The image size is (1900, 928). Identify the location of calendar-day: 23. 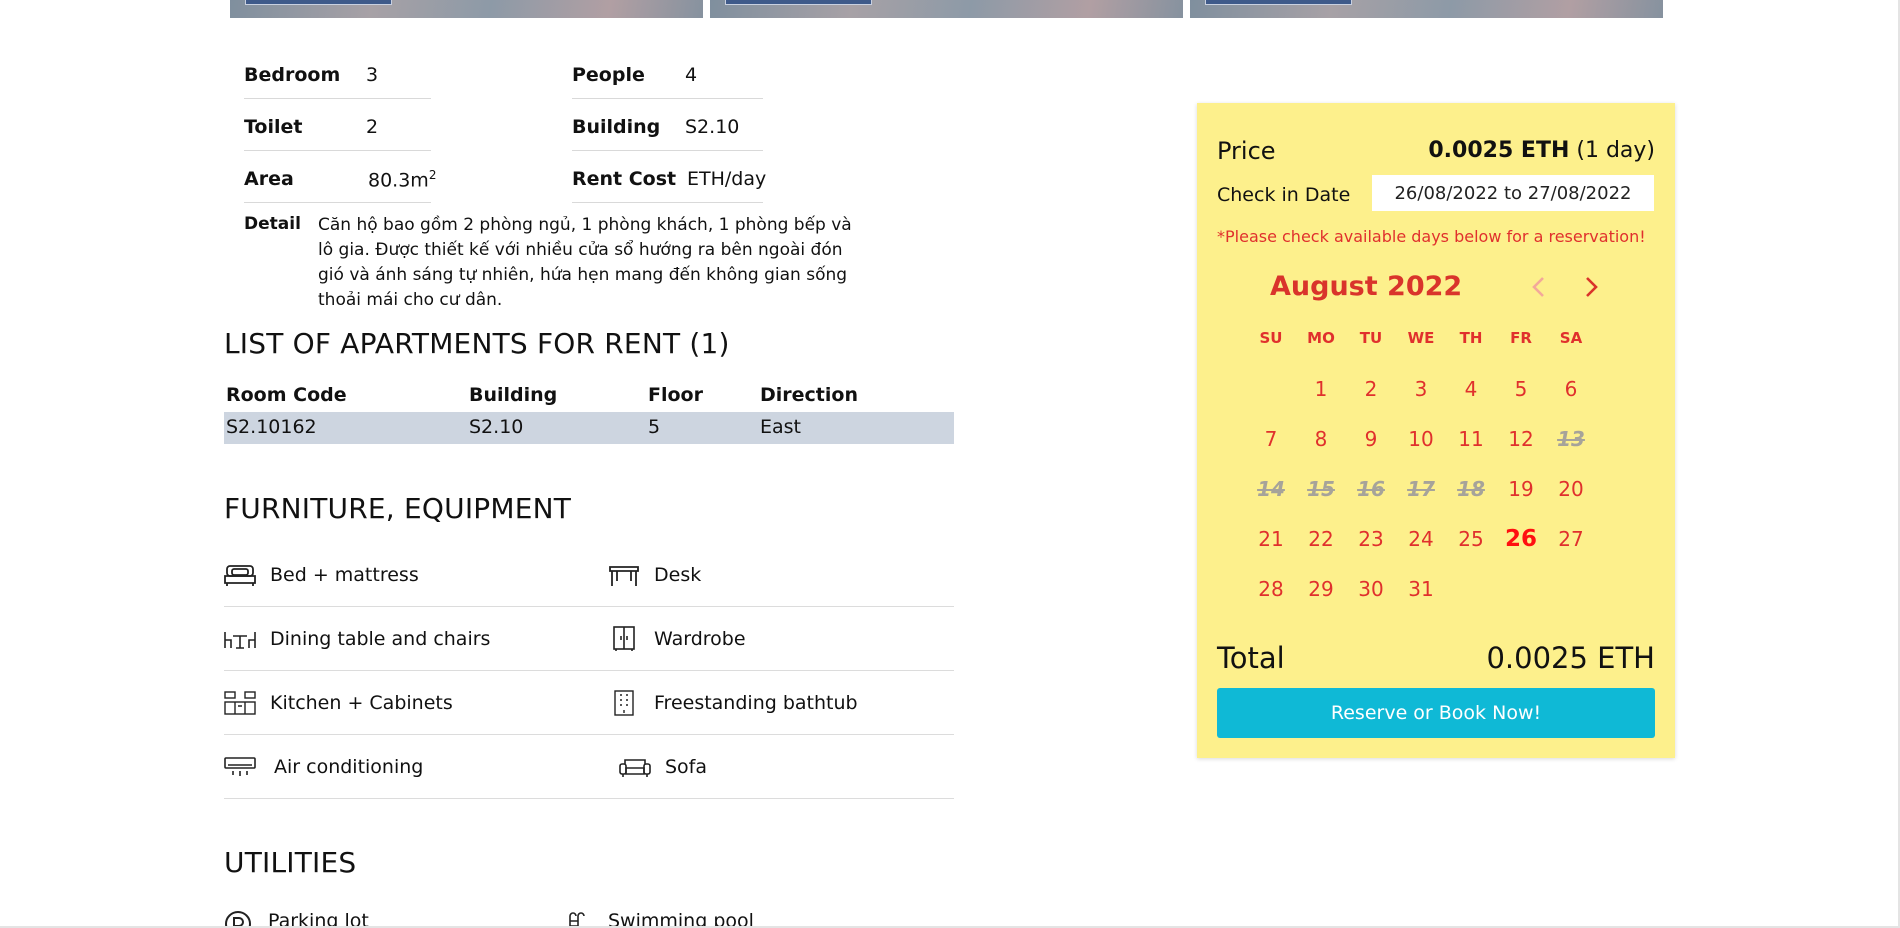
(1371, 539).